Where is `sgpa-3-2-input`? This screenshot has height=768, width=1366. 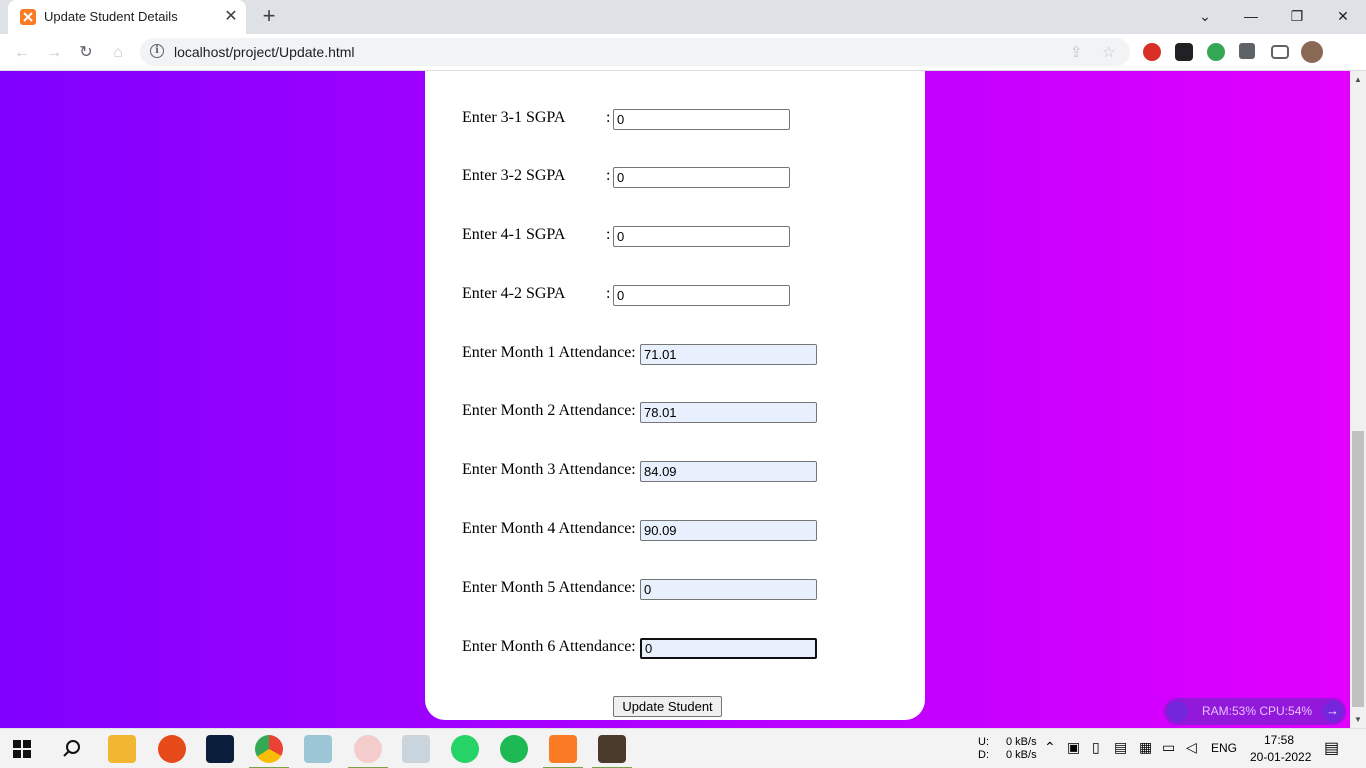 sgpa-3-2-input is located at coordinates (701, 177).